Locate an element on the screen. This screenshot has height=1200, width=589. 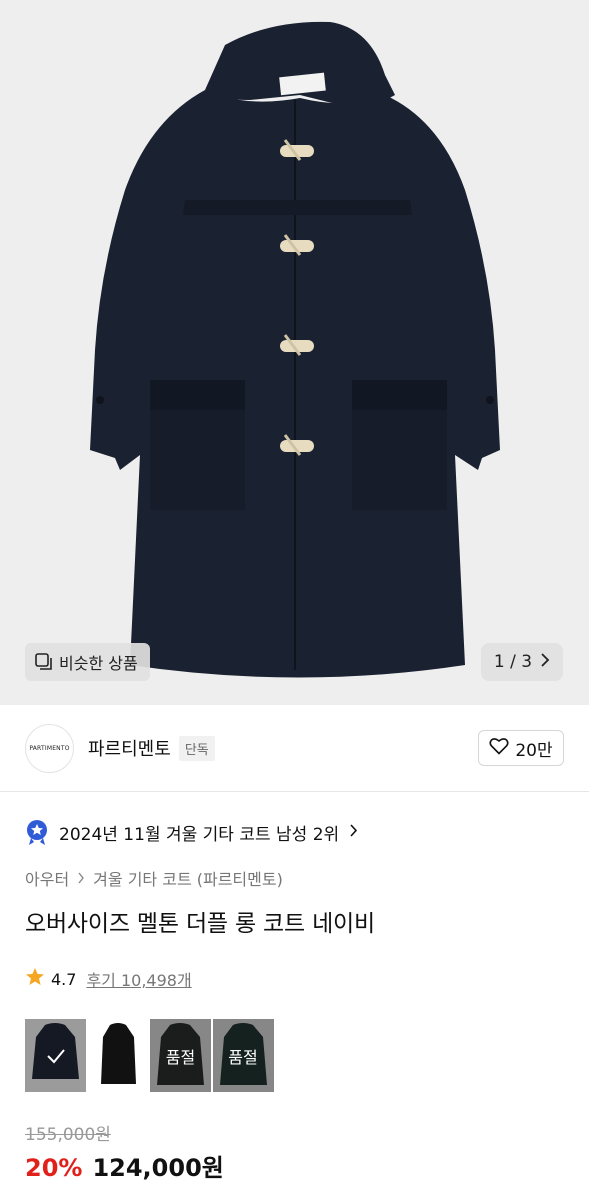
product-title: 오버사이즈 멜톤 더플 롱 코트 네이비 is located at coordinates (200, 924).